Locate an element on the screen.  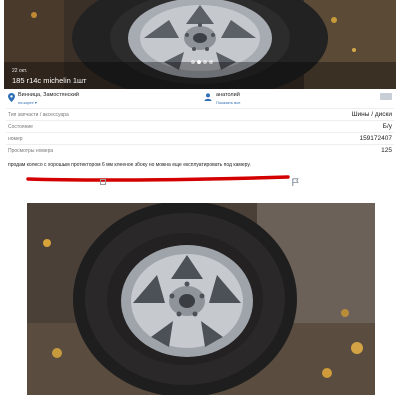
seller-show-all-link: Показать все is located at coordinates (228, 102).